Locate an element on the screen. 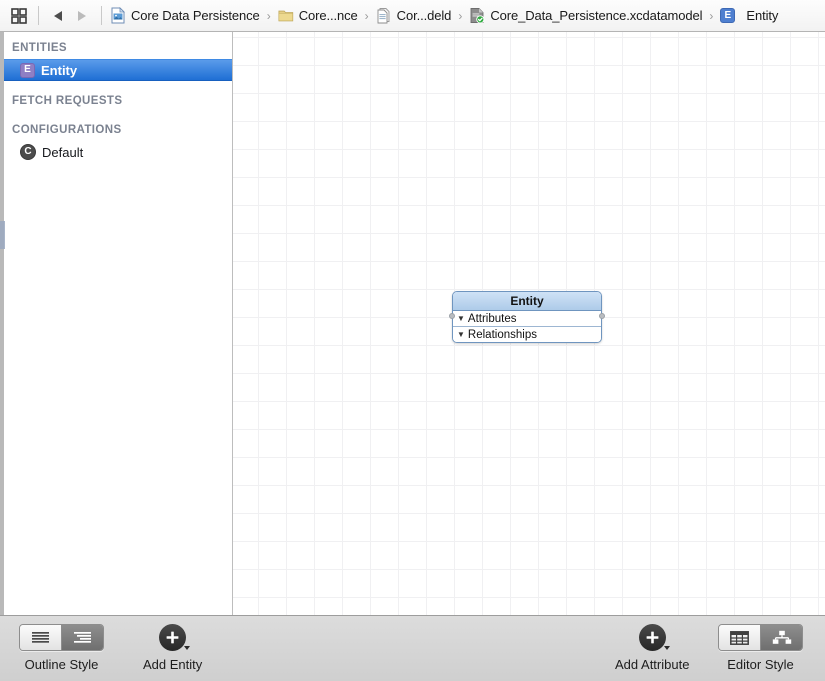 This screenshot has width=825, height=681. add-attribute-caret-icon is located at coordinates (666, 648).